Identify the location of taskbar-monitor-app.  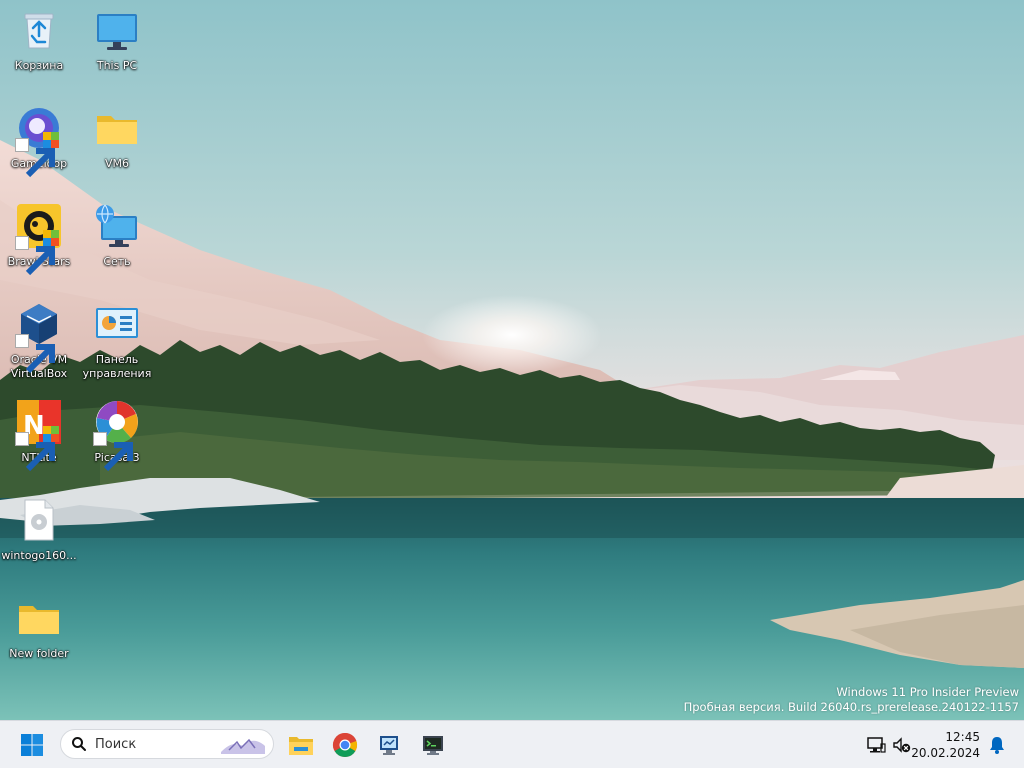
(389, 745).